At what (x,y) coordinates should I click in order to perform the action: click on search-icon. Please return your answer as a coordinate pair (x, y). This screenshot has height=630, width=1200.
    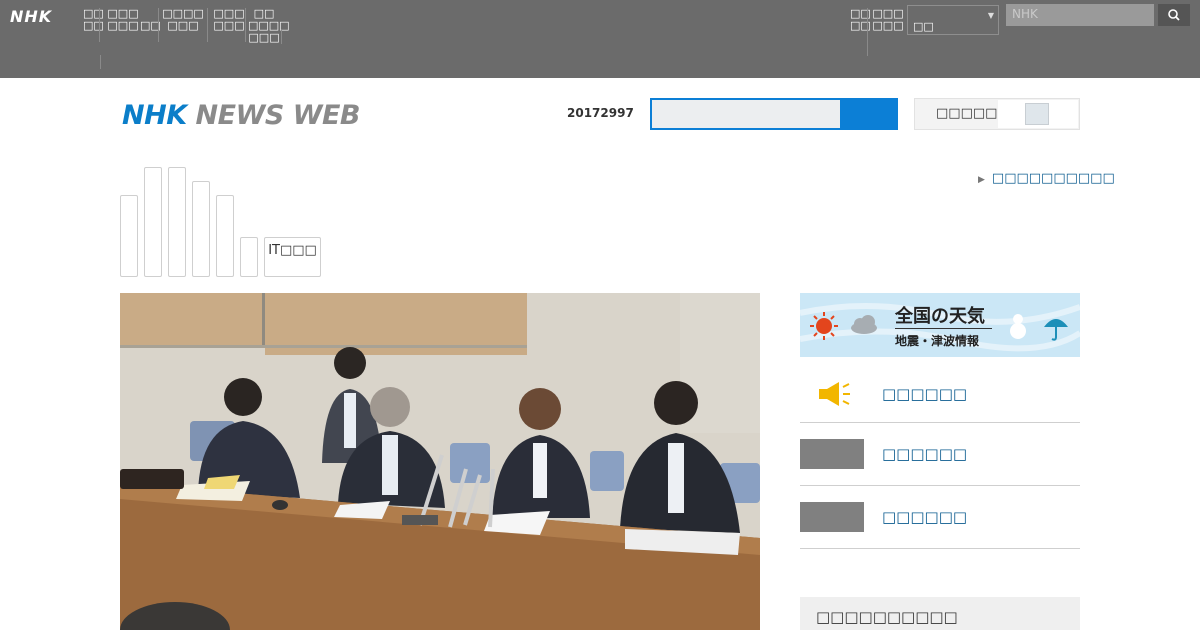
    Looking at the image, I should click on (1174, 15).